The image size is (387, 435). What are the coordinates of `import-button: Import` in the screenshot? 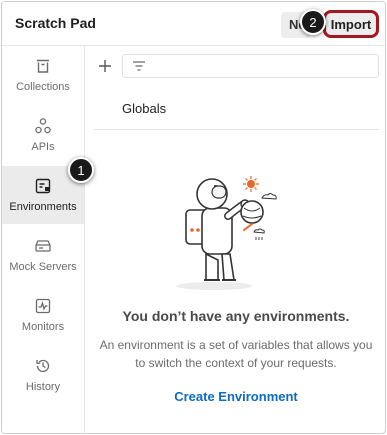 It's located at (351, 24).